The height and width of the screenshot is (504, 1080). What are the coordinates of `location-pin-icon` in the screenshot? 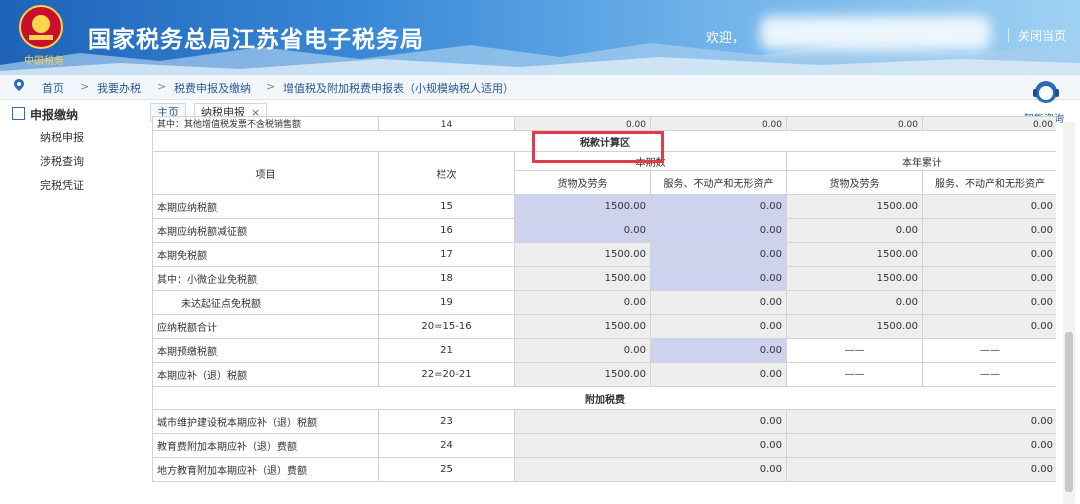 It's located at (19, 85).